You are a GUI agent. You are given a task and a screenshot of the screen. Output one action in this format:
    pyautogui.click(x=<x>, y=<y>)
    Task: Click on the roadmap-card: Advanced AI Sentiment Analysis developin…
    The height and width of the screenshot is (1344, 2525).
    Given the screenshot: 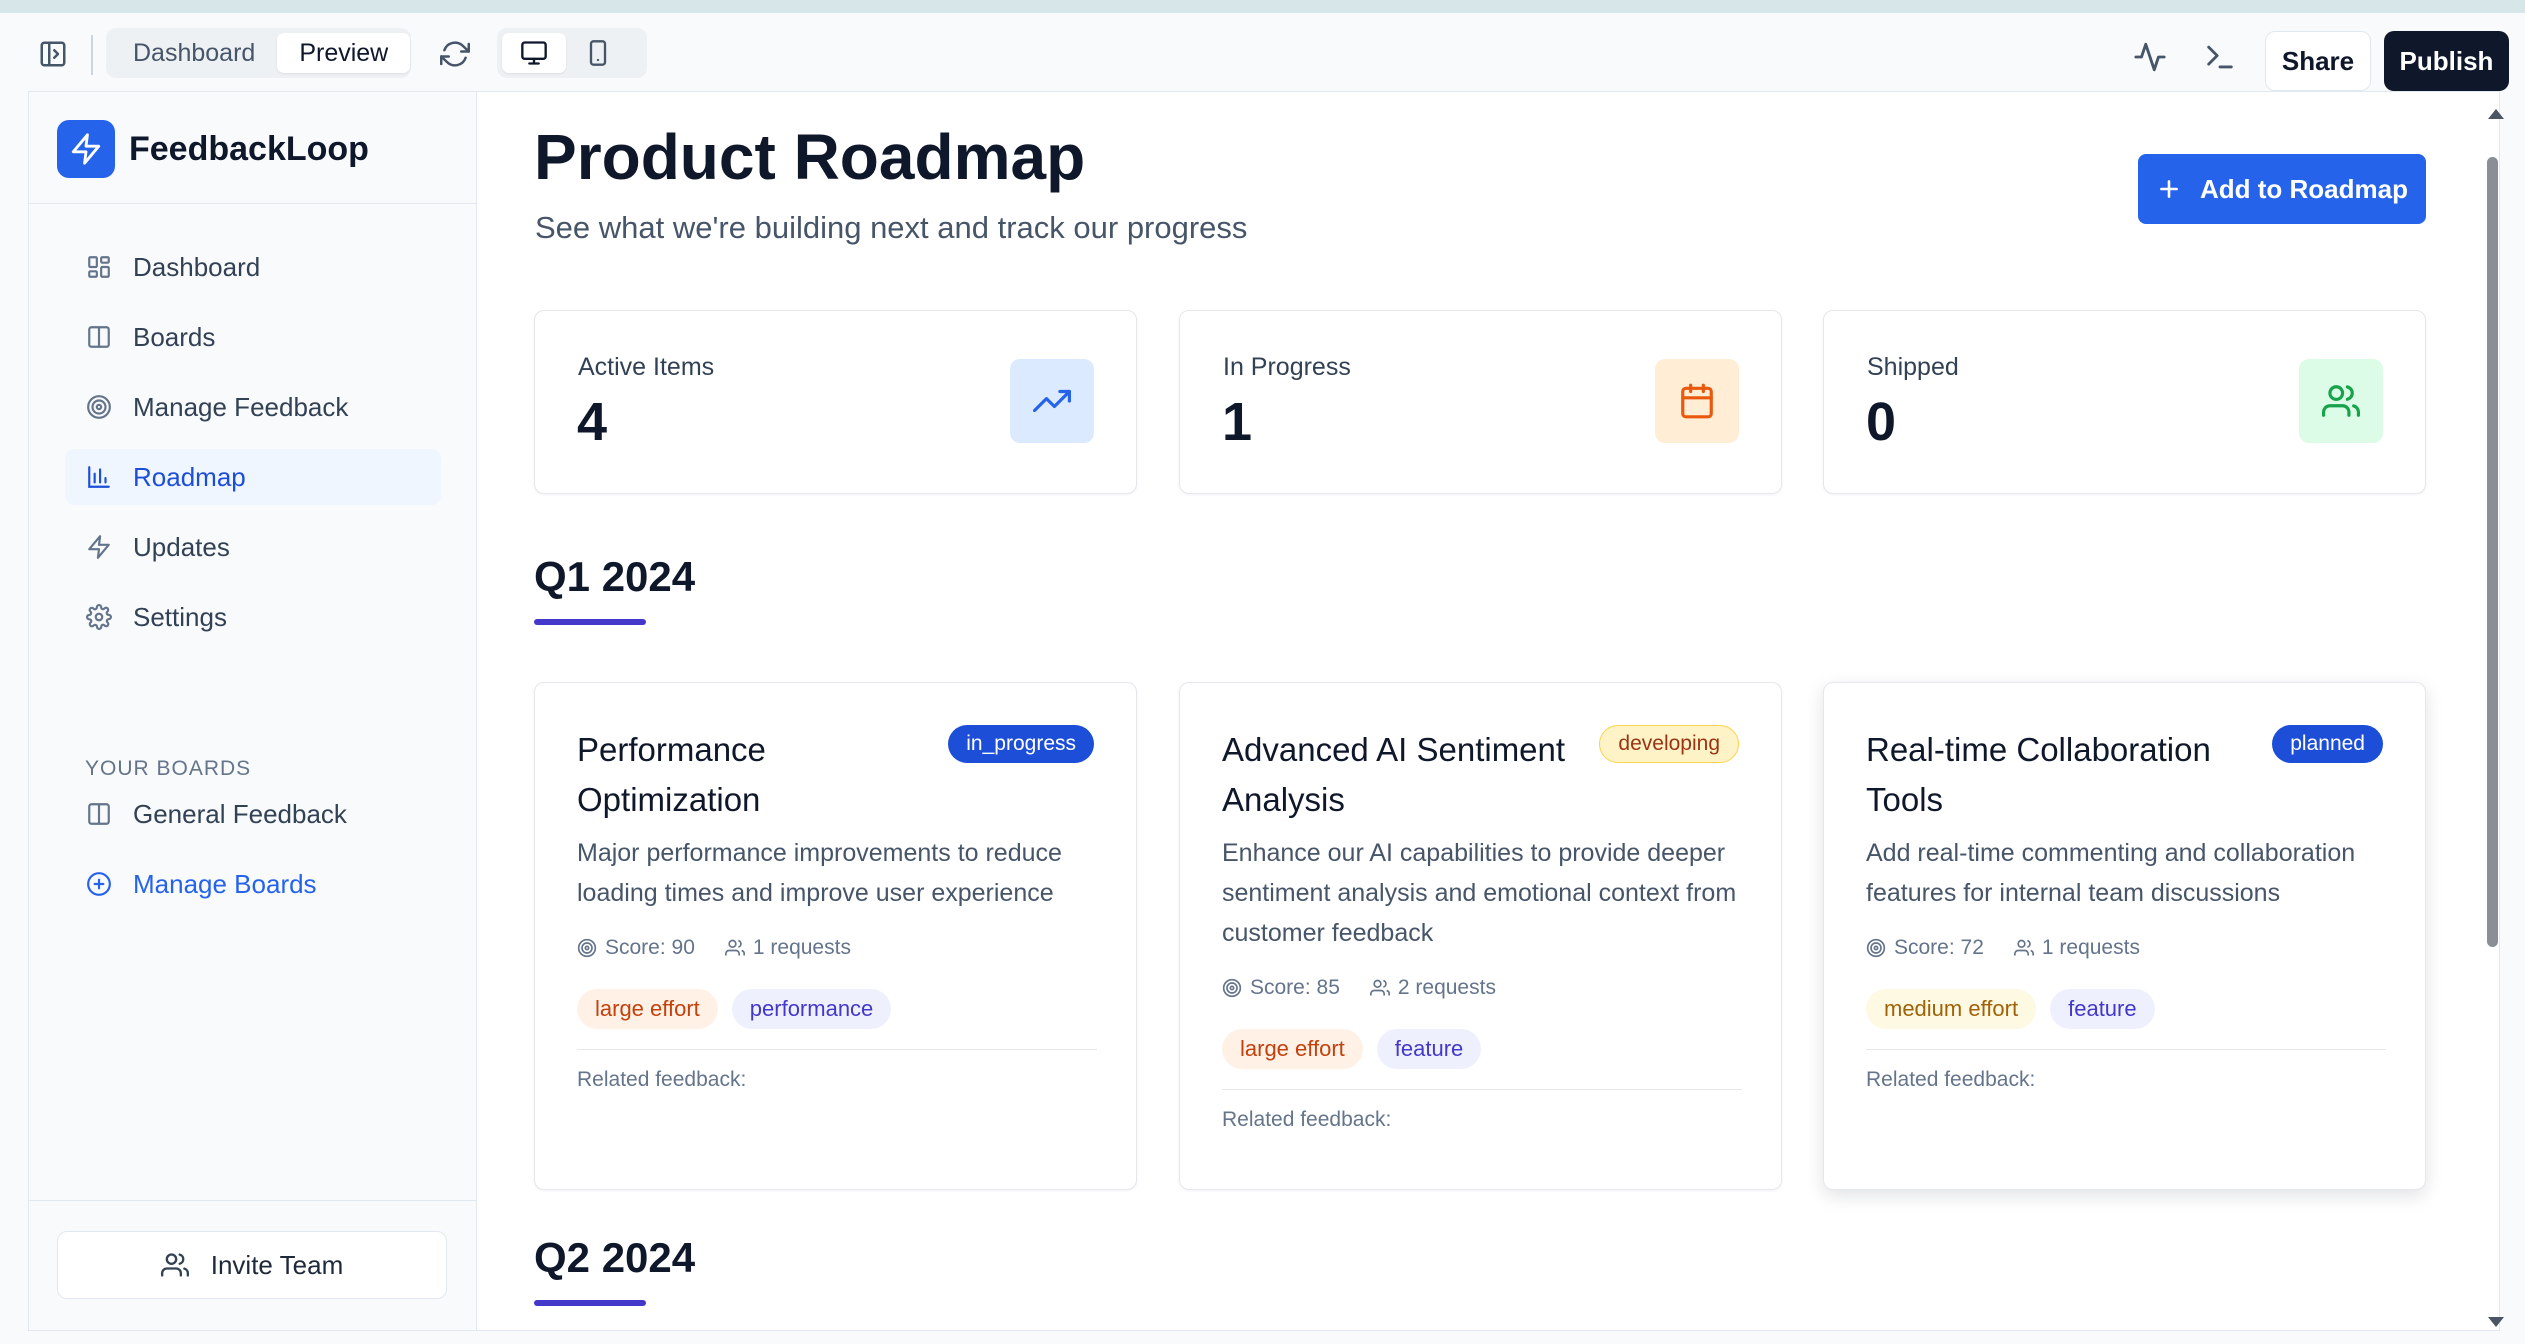 What is the action you would take?
    pyautogui.click(x=1480, y=936)
    